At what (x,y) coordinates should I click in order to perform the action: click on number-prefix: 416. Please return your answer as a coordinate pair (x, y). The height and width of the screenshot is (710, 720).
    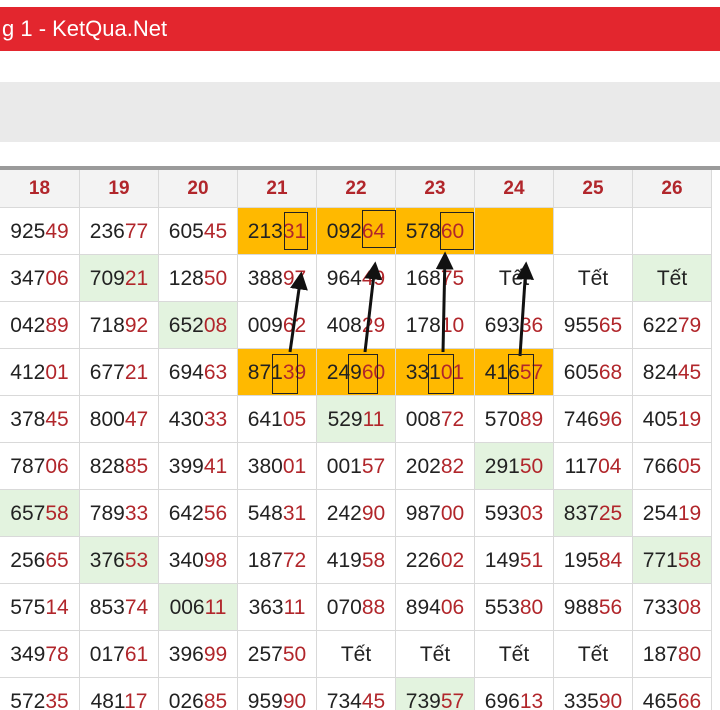
    Looking at the image, I should click on (502, 372).